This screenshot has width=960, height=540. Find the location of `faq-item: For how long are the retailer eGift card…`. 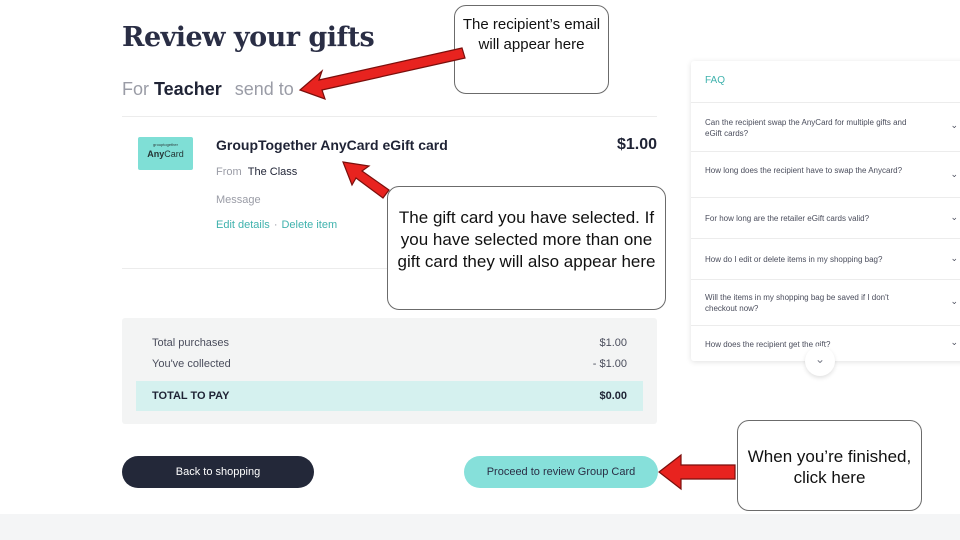

faq-item: For how long are the retailer eGift card… is located at coordinates (825, 217).